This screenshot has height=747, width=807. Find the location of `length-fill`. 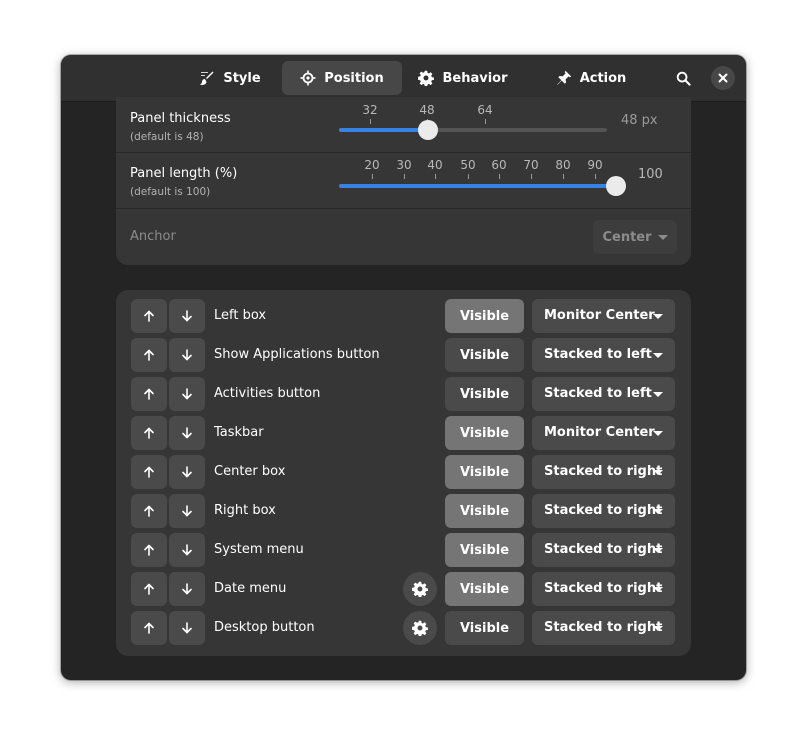

length-fill is located at coordinates (482, 186).